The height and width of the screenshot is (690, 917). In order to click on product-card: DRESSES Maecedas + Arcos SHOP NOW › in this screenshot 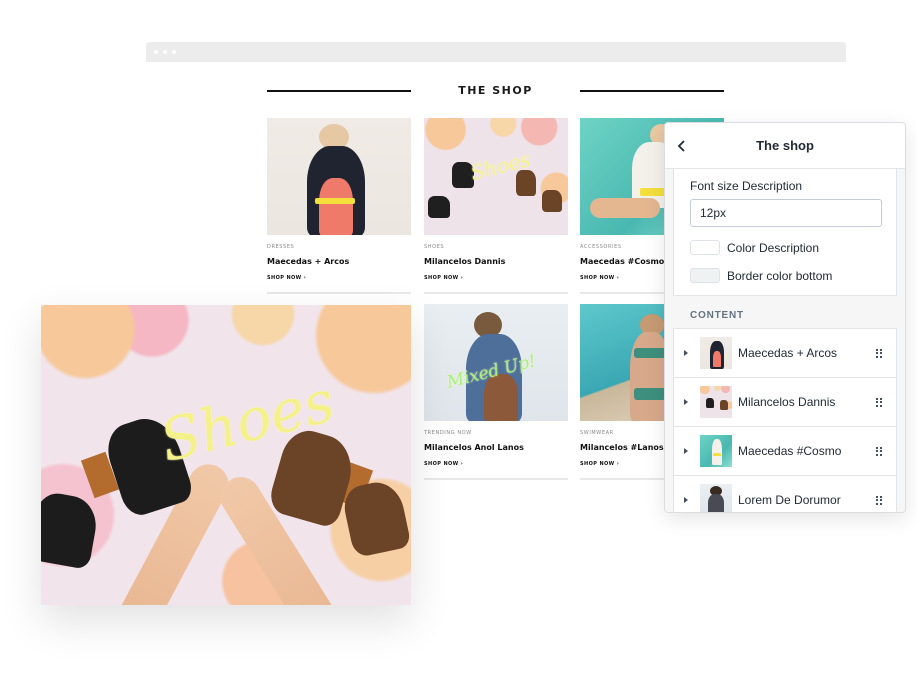, I will do `click(339, 206)`.